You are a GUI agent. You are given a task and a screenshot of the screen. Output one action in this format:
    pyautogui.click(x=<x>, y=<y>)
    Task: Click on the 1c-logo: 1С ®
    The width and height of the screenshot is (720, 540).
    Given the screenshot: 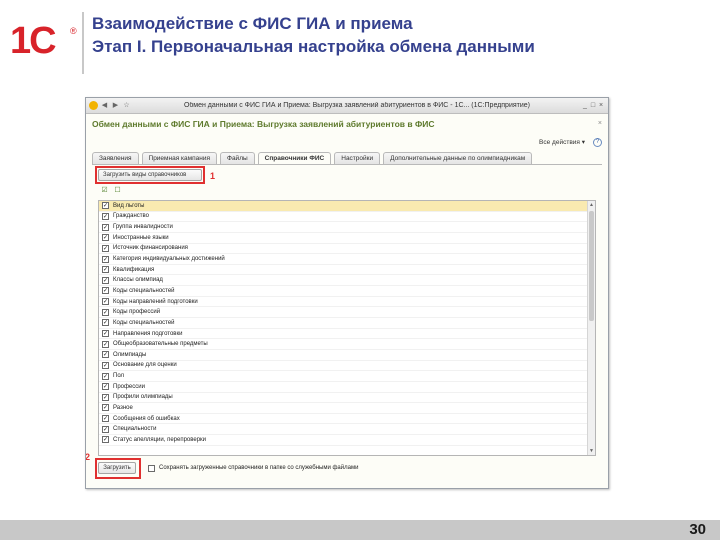 What is the action you would take?
    pyautogui.click(x=43, y=41)
    